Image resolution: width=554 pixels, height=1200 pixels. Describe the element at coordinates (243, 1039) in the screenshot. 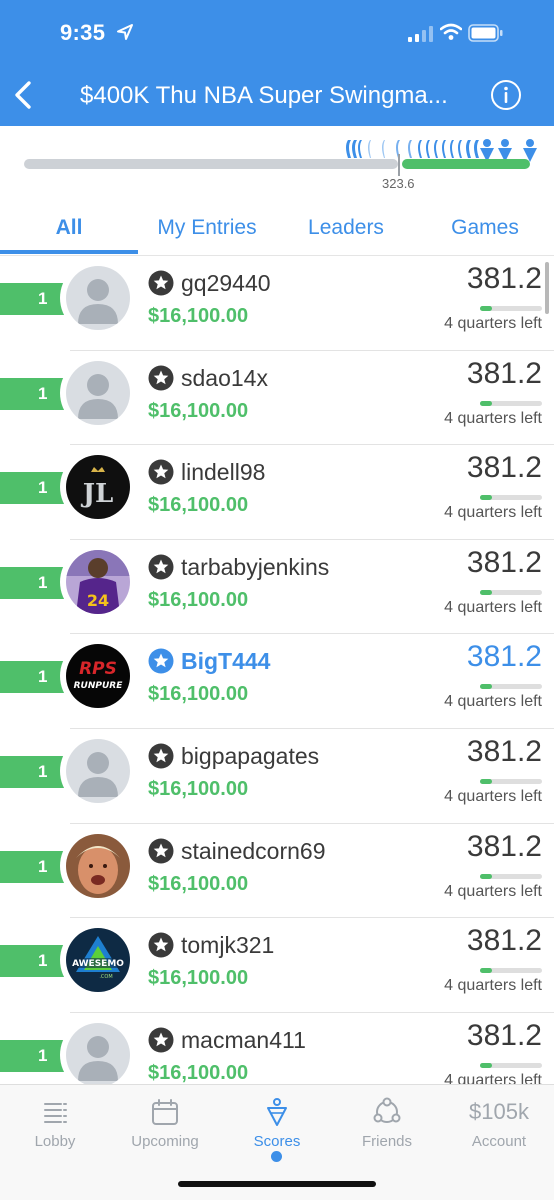

I see `entry-username: macman411` at that location.